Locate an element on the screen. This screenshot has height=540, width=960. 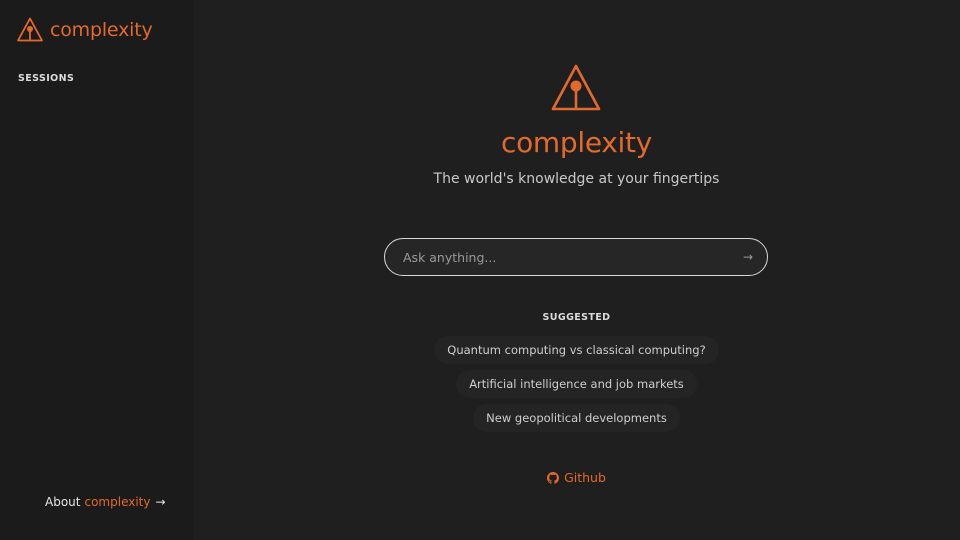
suggestion-chip: Artificial intelligence and job markets is located at coordinates (576, 384).